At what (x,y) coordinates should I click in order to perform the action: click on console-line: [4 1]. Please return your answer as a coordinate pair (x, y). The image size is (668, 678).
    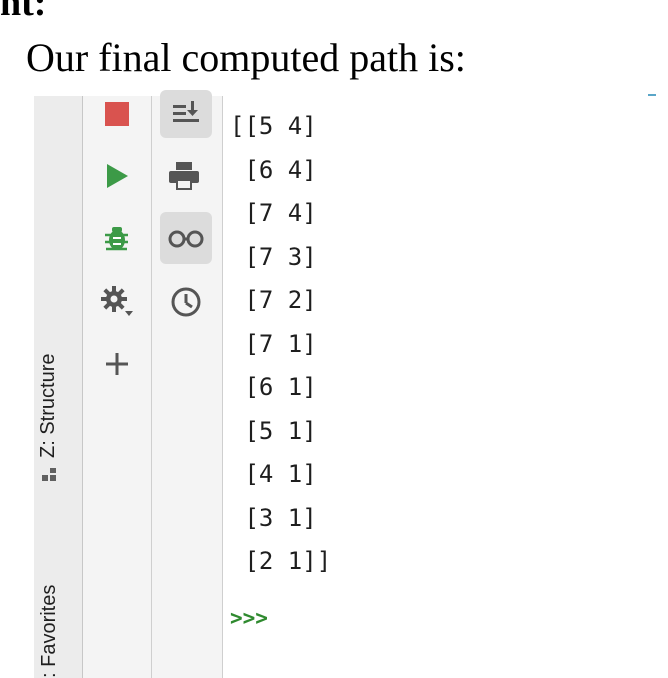
    Looking at the image, I should click on (273, 474).